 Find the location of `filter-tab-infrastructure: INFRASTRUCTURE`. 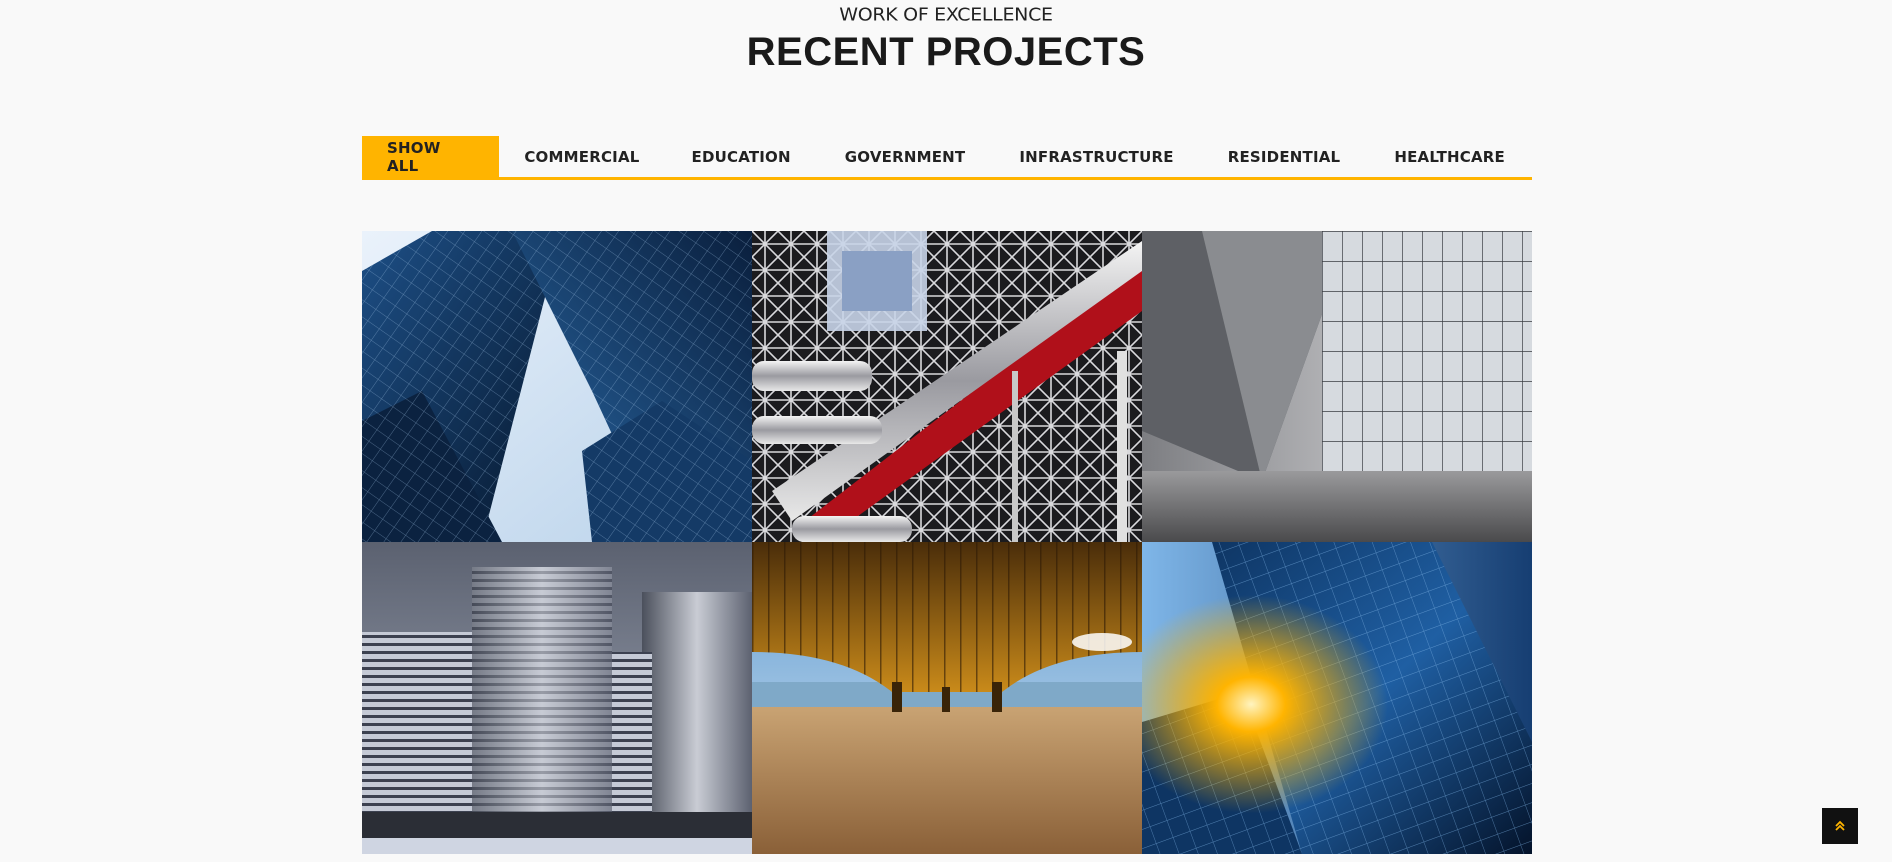

filter-tab-infrastructure: INFRASTRUCTURE is located at coordinates (1096, 156).